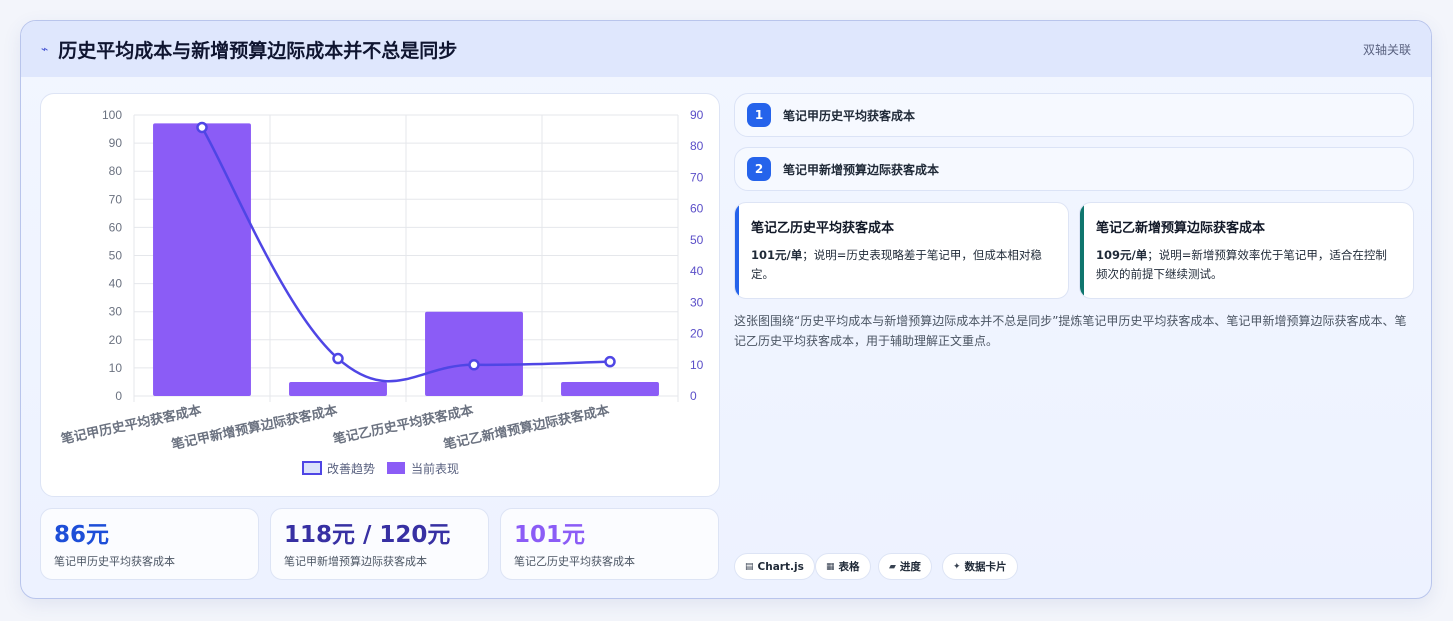 This screenshot has width=1453, height=621. Describe the element at coordinates (830, 566) in the screenshot. I see `table-icon: ▦` at that location.